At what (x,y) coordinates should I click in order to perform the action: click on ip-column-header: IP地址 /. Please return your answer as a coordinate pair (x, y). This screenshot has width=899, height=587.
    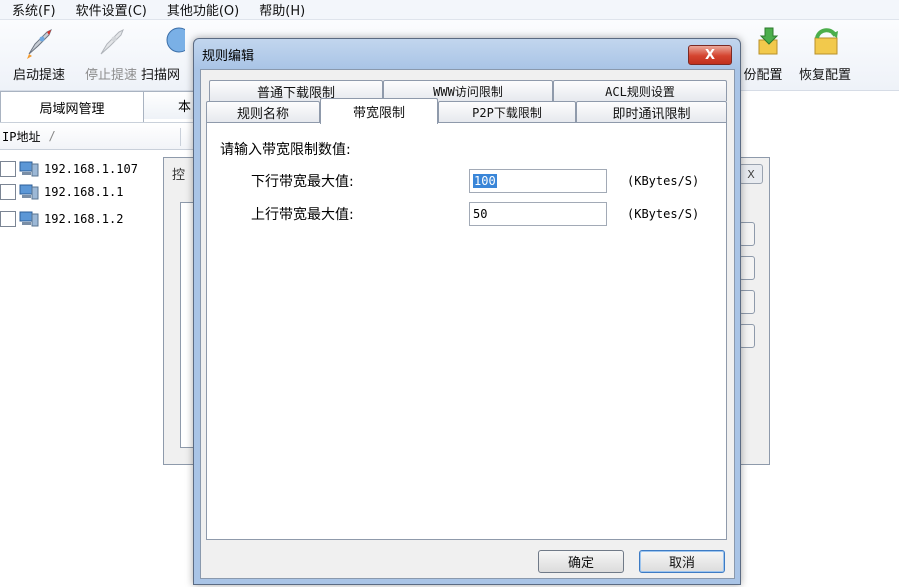
    Looking at the image, I should click on (97, 136).